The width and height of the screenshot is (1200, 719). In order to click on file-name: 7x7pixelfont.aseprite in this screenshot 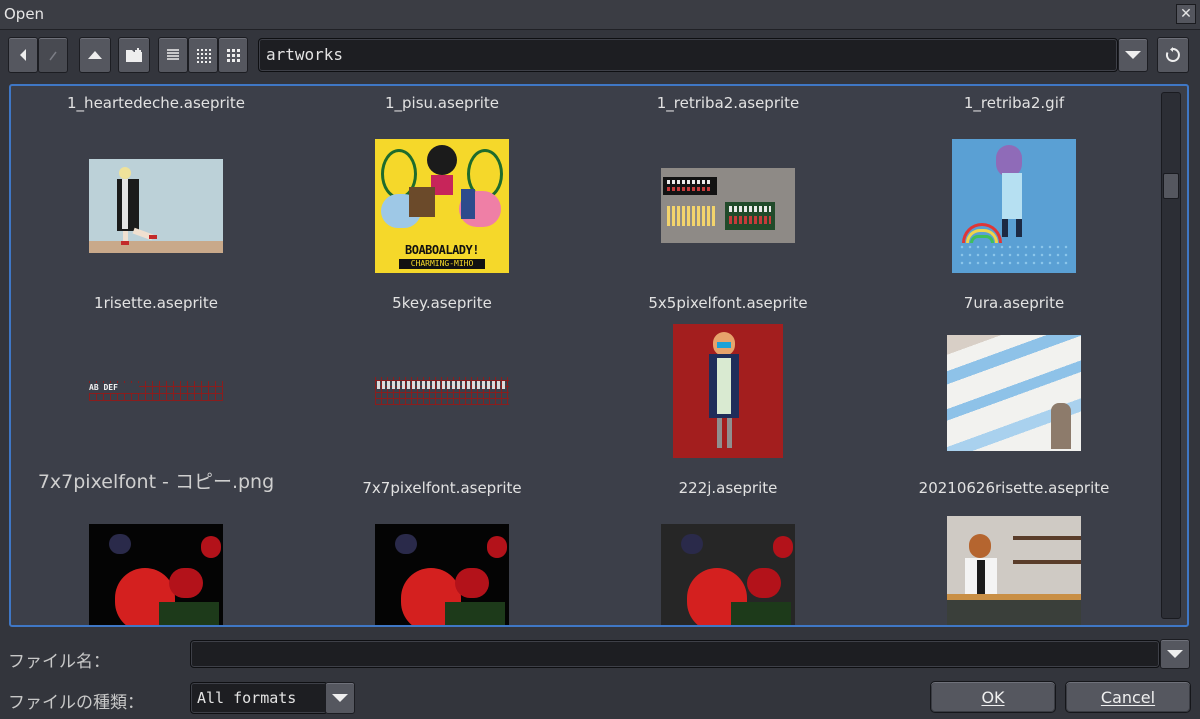, I will do `click(442, 488)`.